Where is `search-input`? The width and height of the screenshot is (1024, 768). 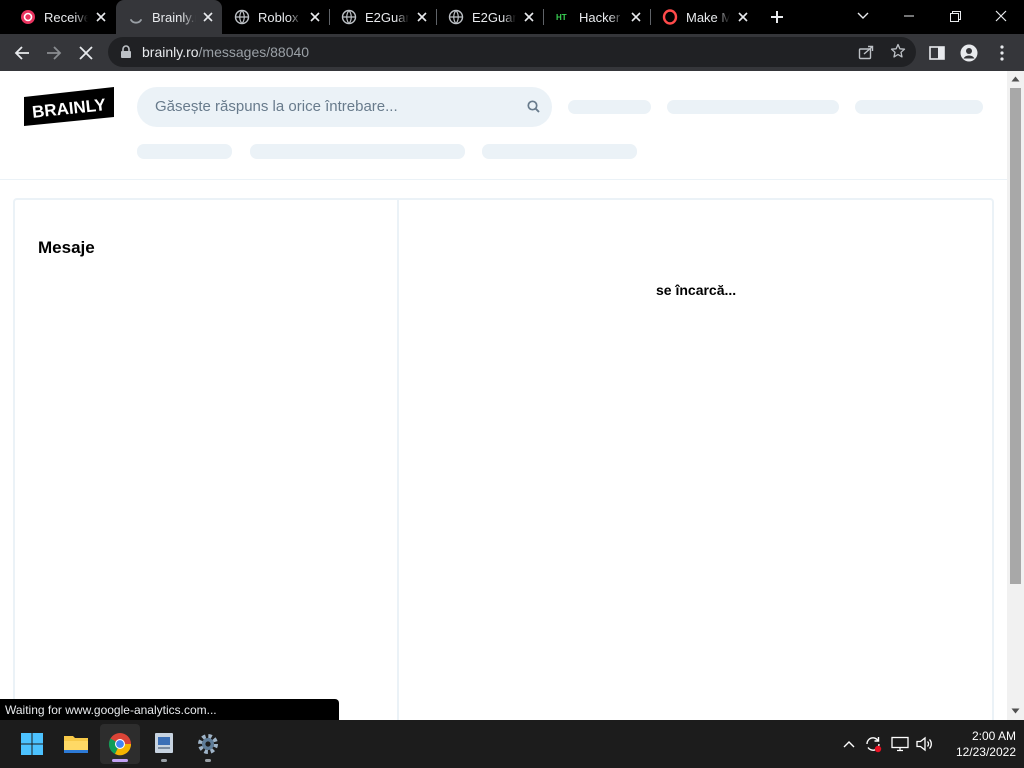
search-input is located at coordinates (335, 106).